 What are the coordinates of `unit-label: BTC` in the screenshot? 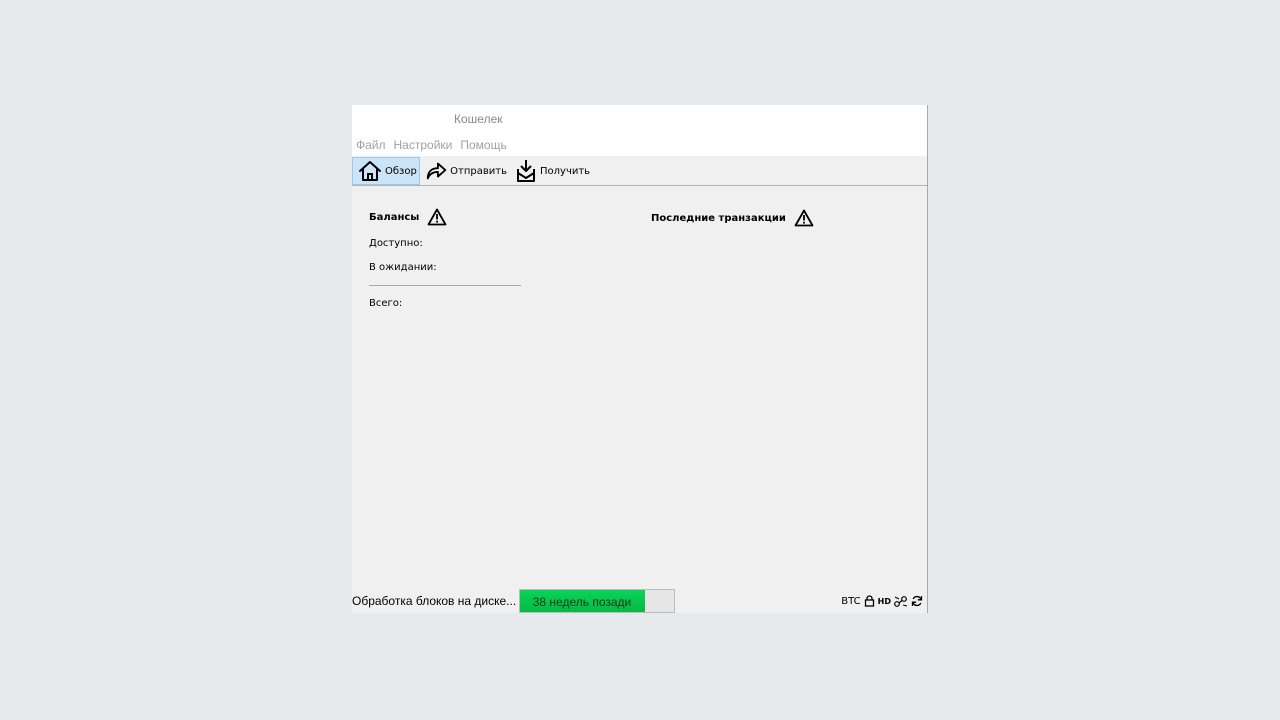 It's located at (850, 601).